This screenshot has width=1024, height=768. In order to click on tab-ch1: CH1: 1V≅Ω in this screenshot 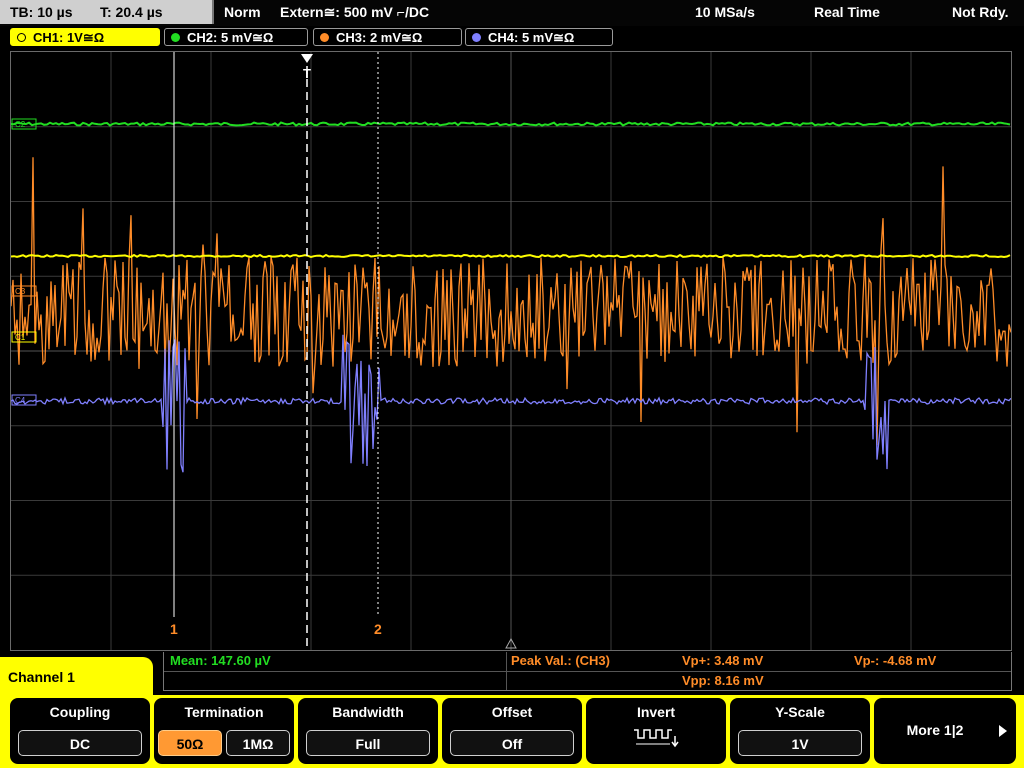, I will do `click(85, 37)`.